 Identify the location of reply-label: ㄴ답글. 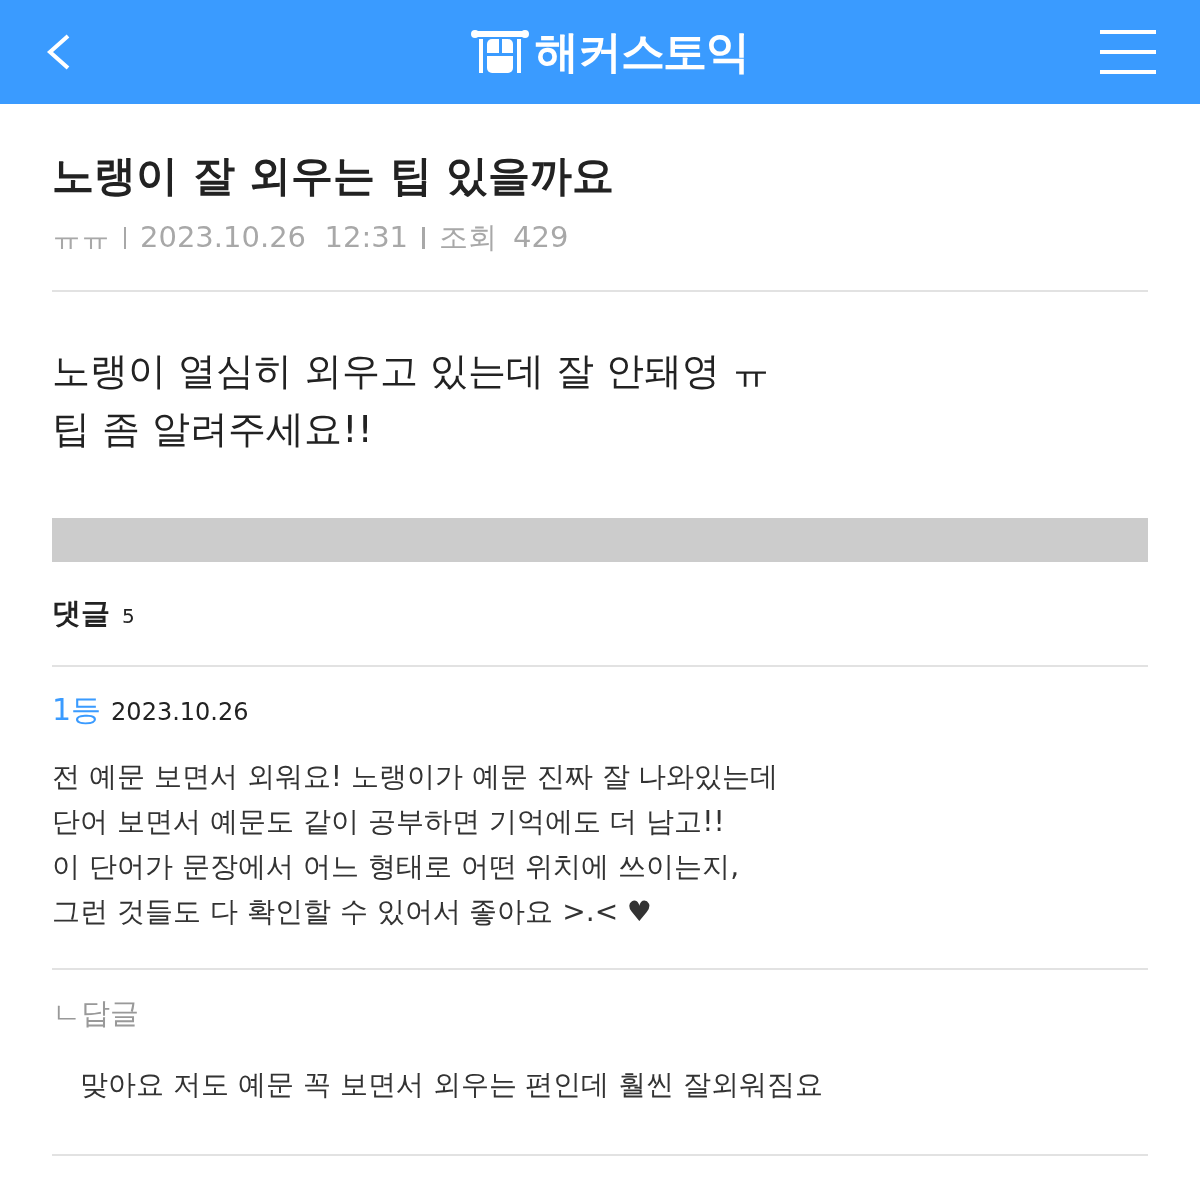
(96, 1013).